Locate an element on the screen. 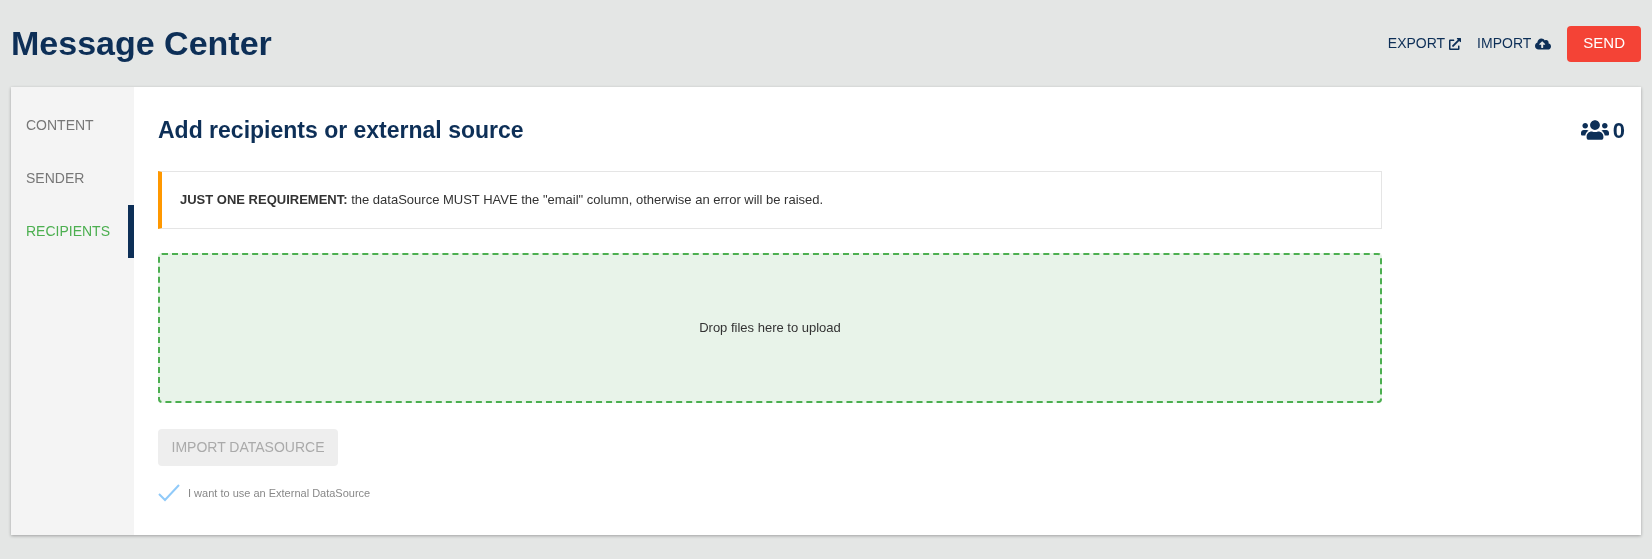 The width and height of the screenshot is (1652, 559). users-icon is located at coordinates (1594, 130).